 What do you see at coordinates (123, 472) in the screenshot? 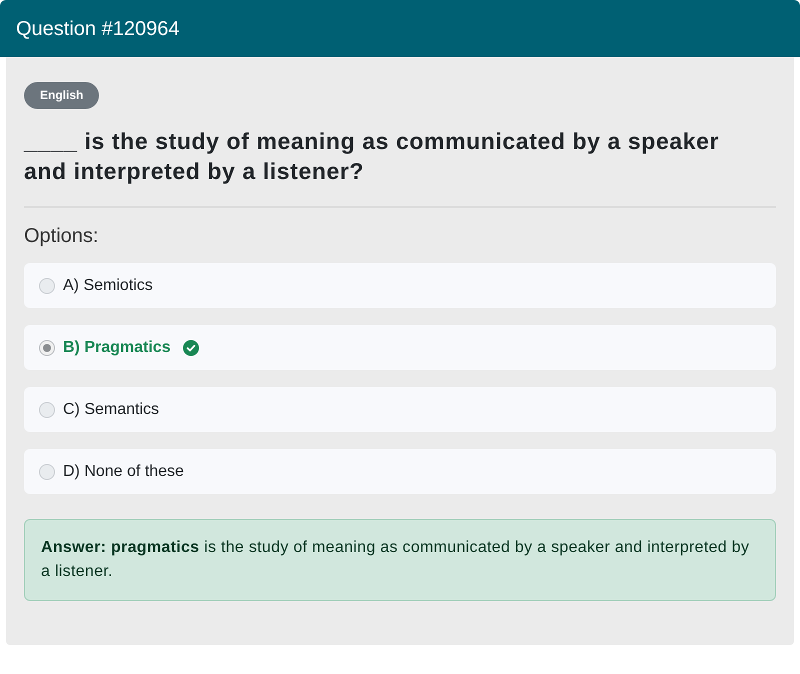
I see `option-label: D) None of these` at bounding box center [123, 472].